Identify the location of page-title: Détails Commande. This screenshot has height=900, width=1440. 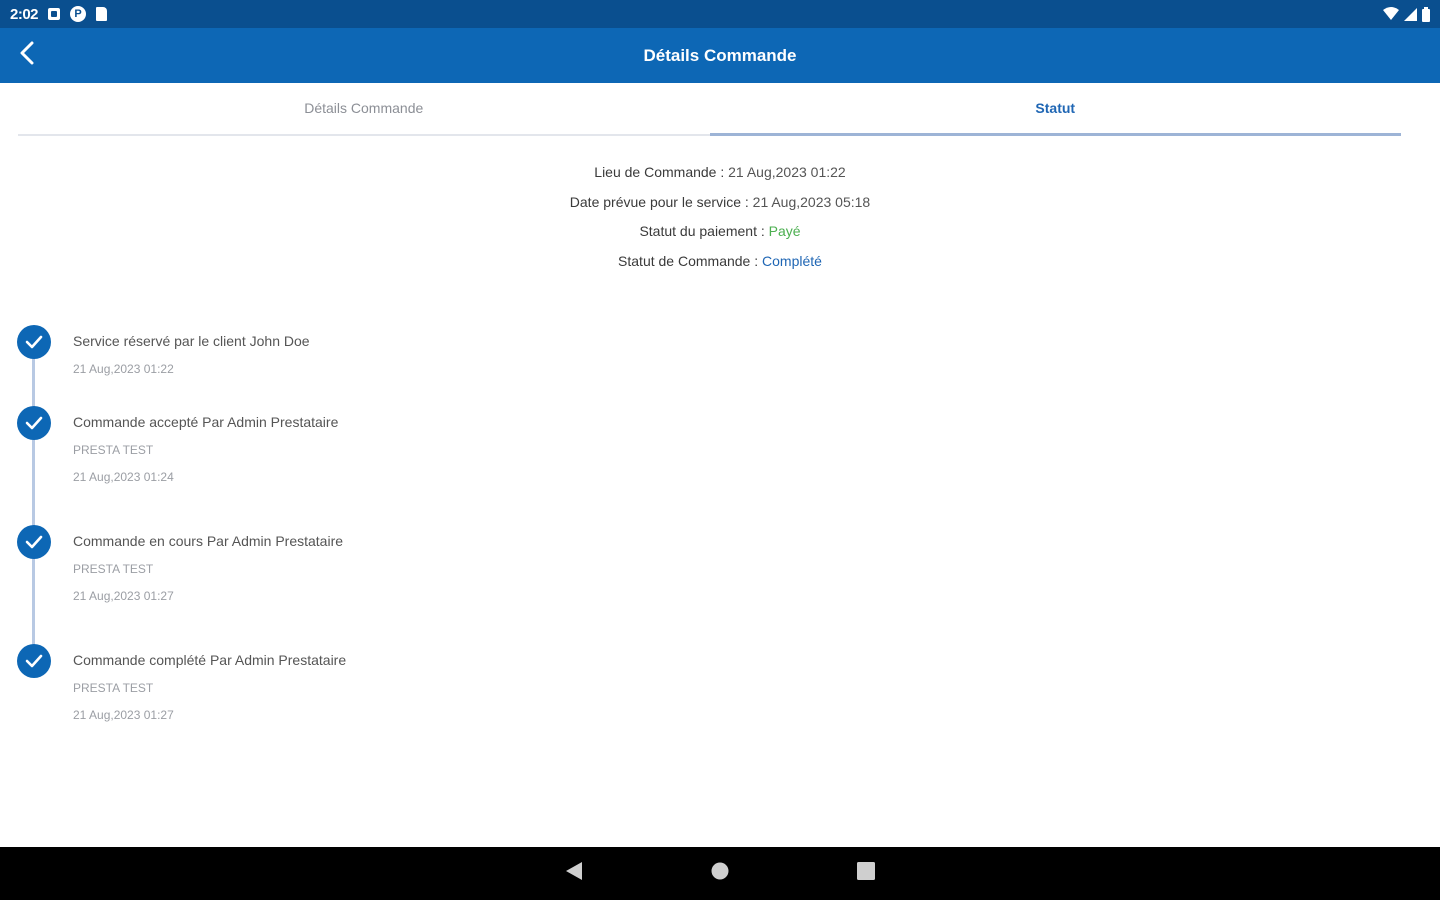
(720, 55).